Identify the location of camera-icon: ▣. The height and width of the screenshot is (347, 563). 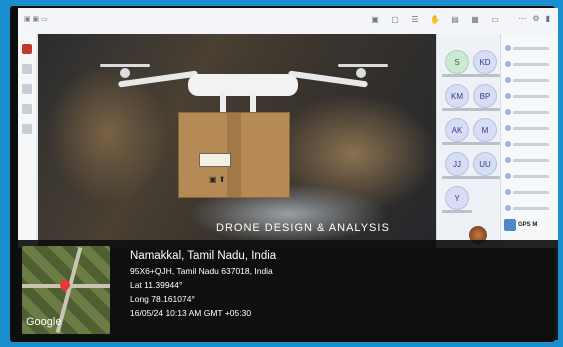
(375, 19).